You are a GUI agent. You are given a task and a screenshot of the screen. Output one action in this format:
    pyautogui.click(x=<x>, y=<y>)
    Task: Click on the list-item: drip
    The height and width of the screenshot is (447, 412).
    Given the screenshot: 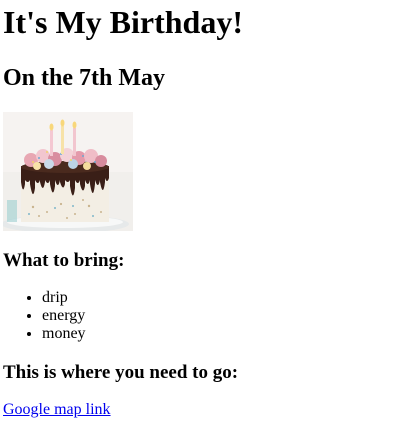 What is the action you would take?
    pyautogui.click(x=227, y=298)
    